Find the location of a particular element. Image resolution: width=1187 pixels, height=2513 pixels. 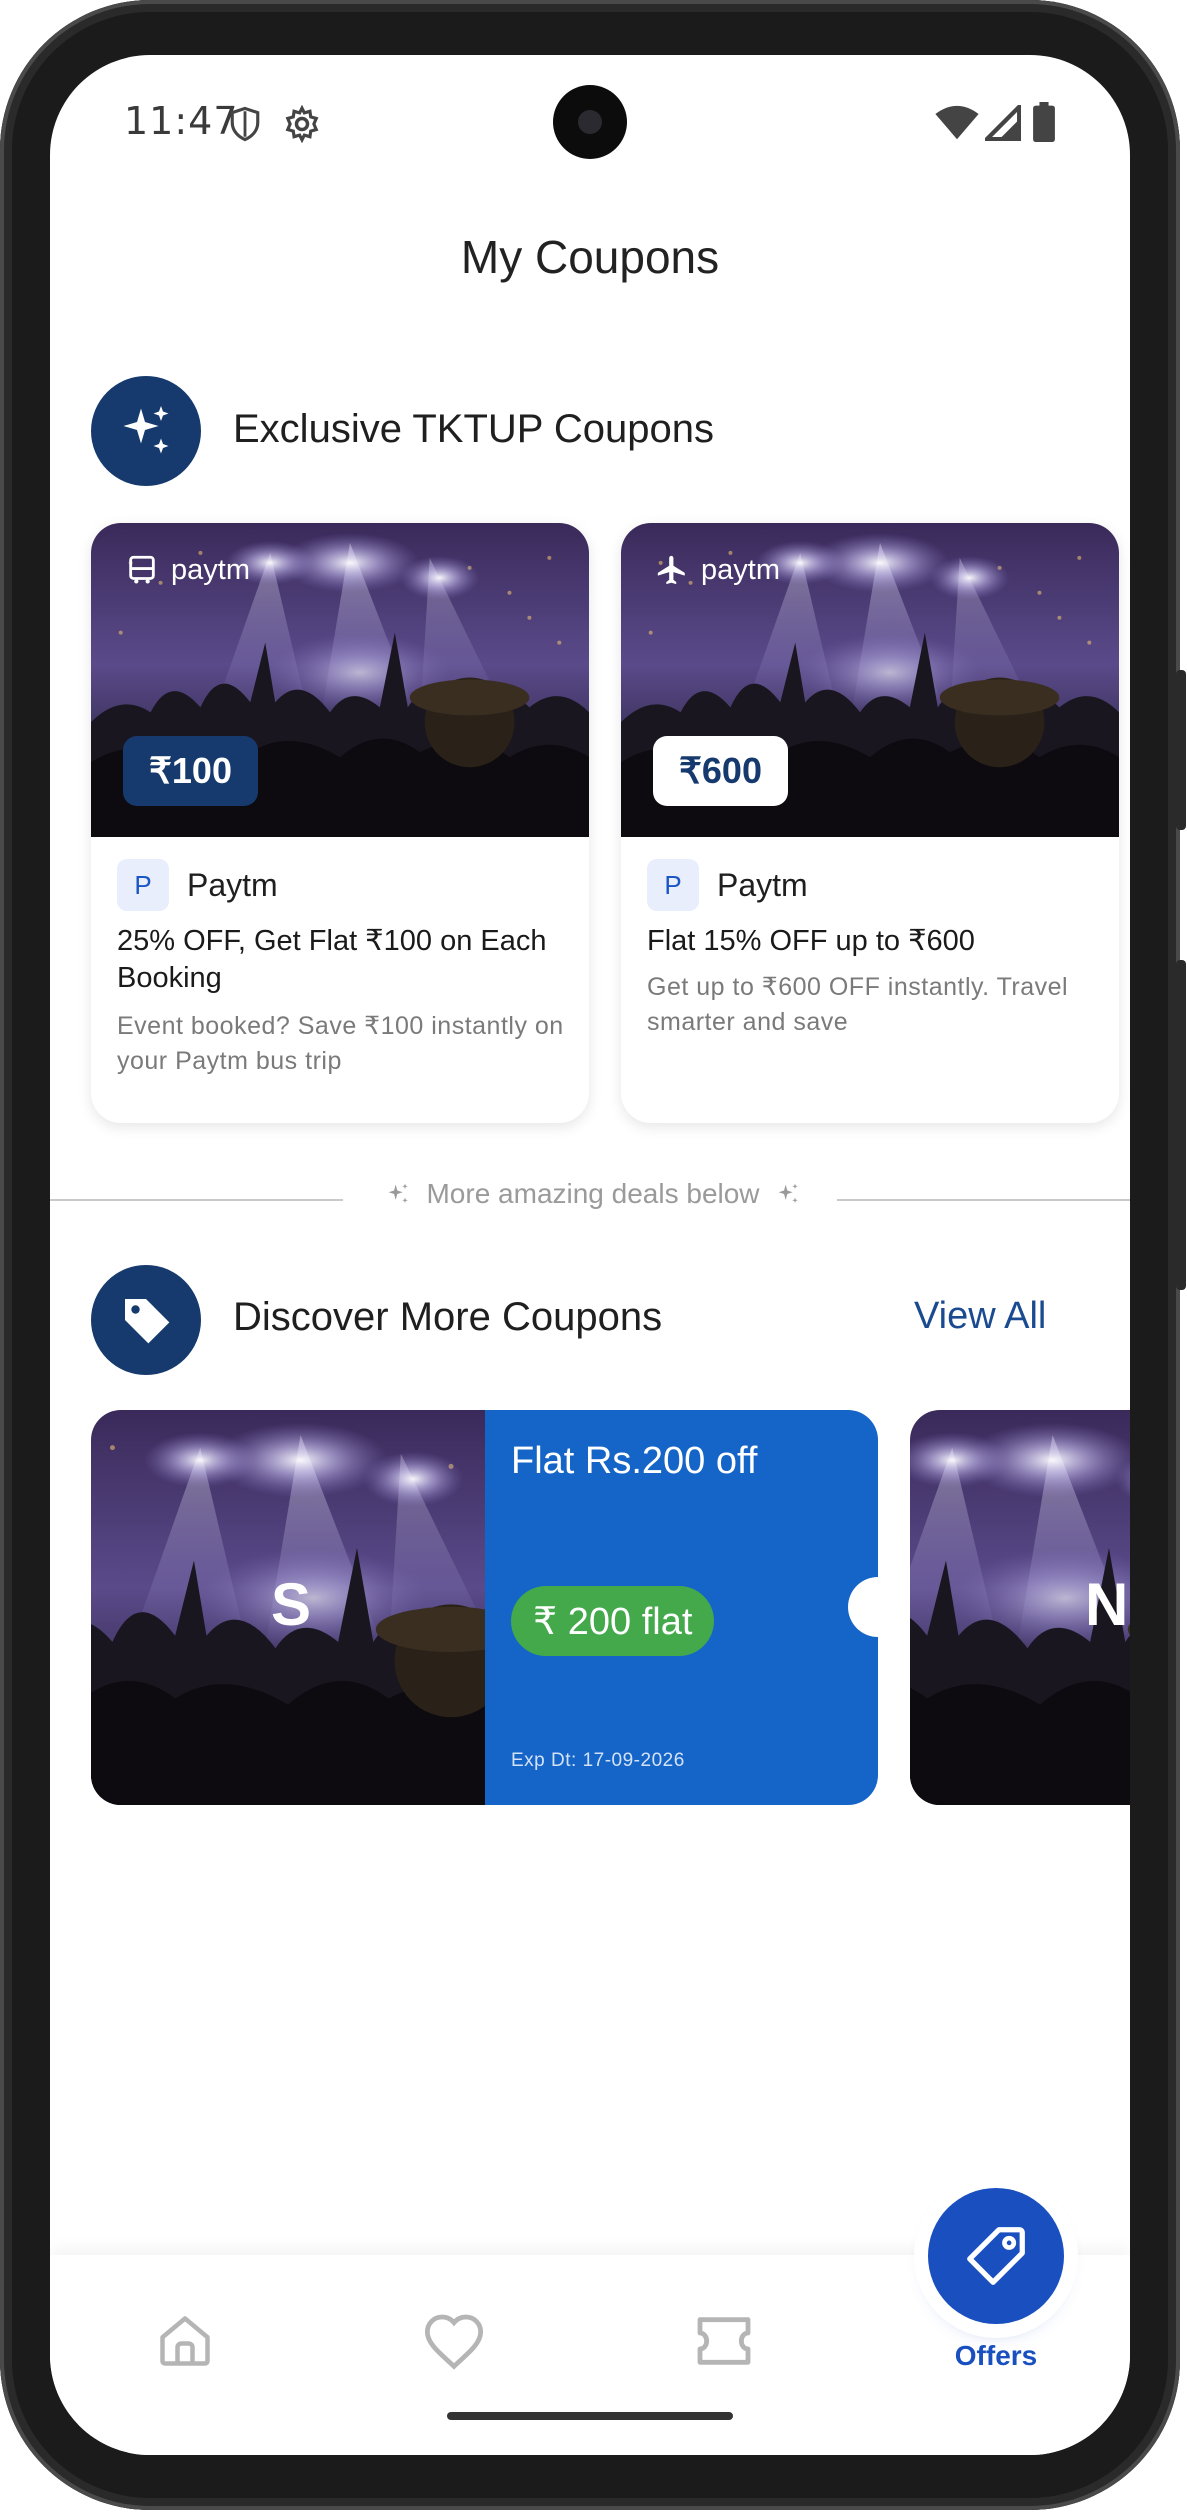

coupon-headline: 25% OFF, Get Flat ₹100 on Each Booking is located at coordinates (332, 959).